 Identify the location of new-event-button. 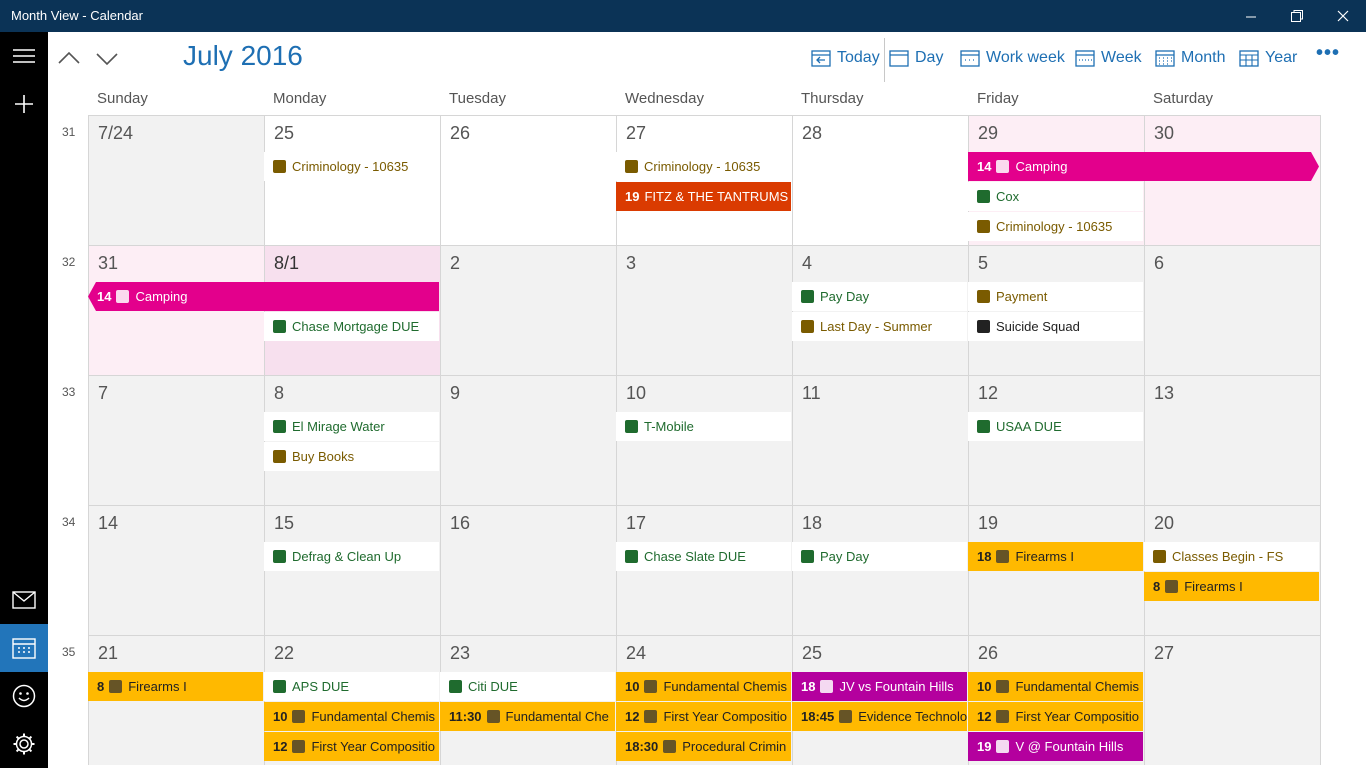
(24, 104).